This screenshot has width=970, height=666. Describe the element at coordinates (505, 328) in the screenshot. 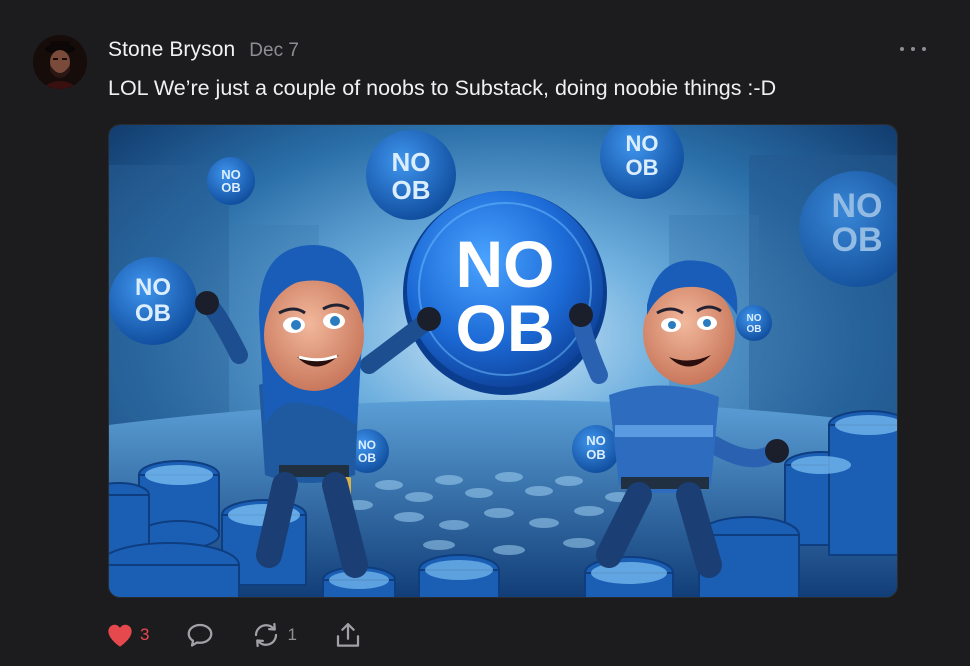

I see `big-coin-text-2: OB` at that location.